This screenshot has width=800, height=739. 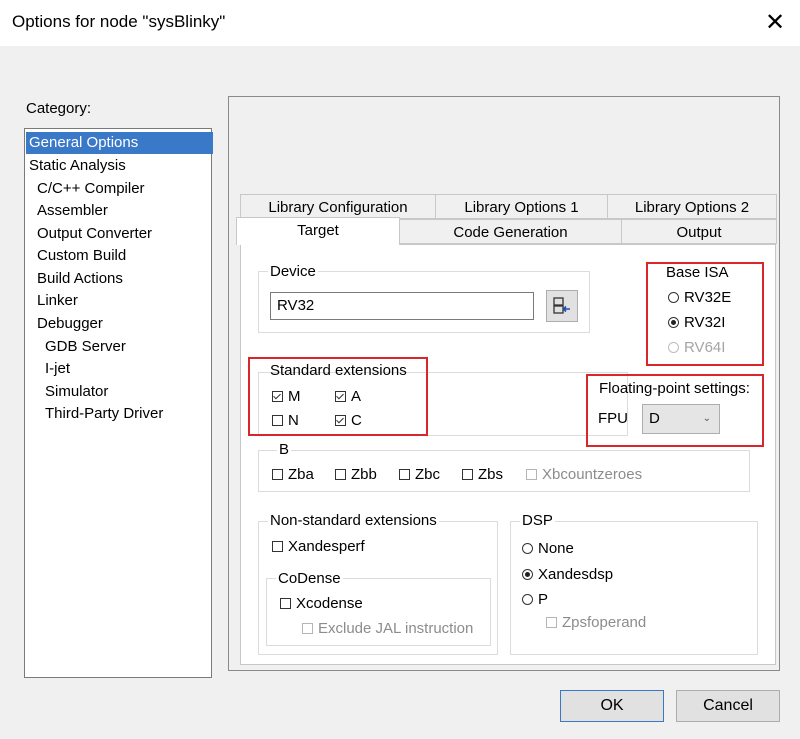 I want to click on tab-library-options-1: Library Options 1, so click(x=521, y=206).